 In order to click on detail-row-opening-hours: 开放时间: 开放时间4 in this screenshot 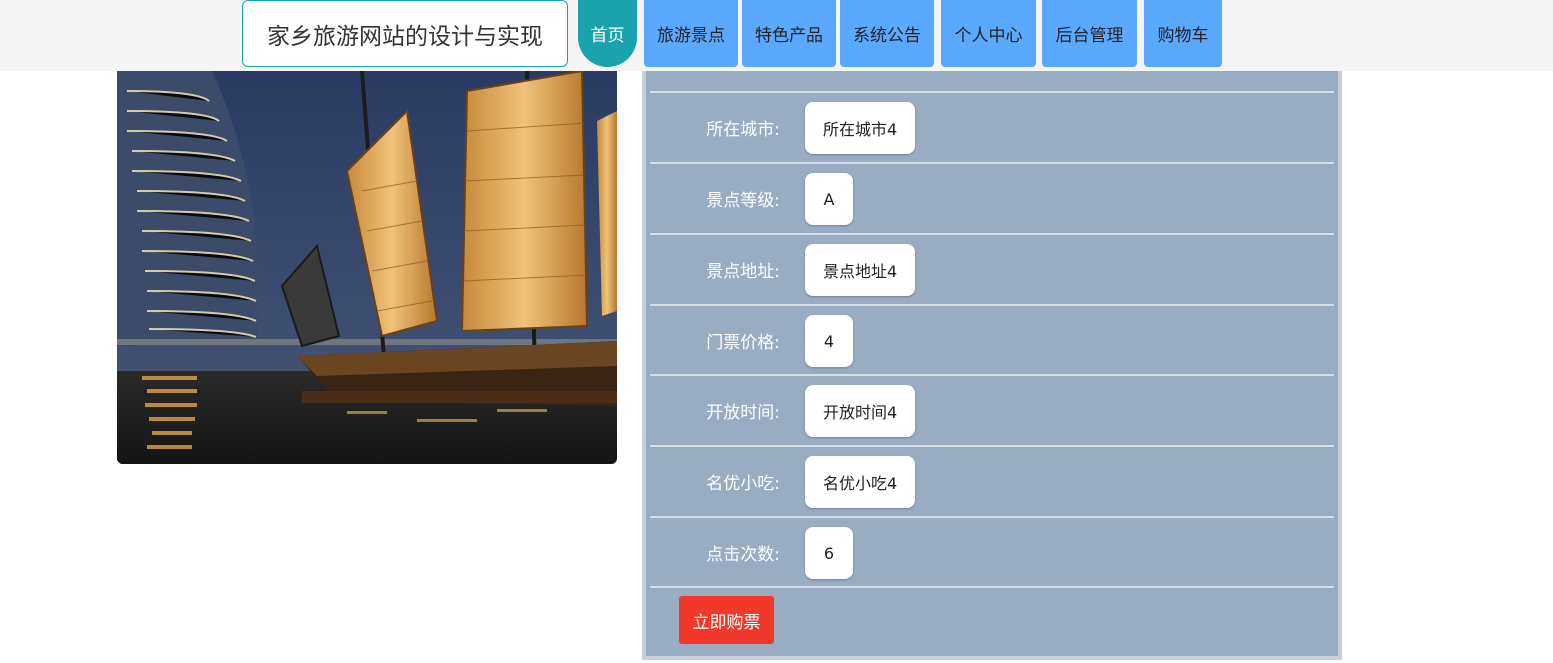, I will do `click(992, 409)`.